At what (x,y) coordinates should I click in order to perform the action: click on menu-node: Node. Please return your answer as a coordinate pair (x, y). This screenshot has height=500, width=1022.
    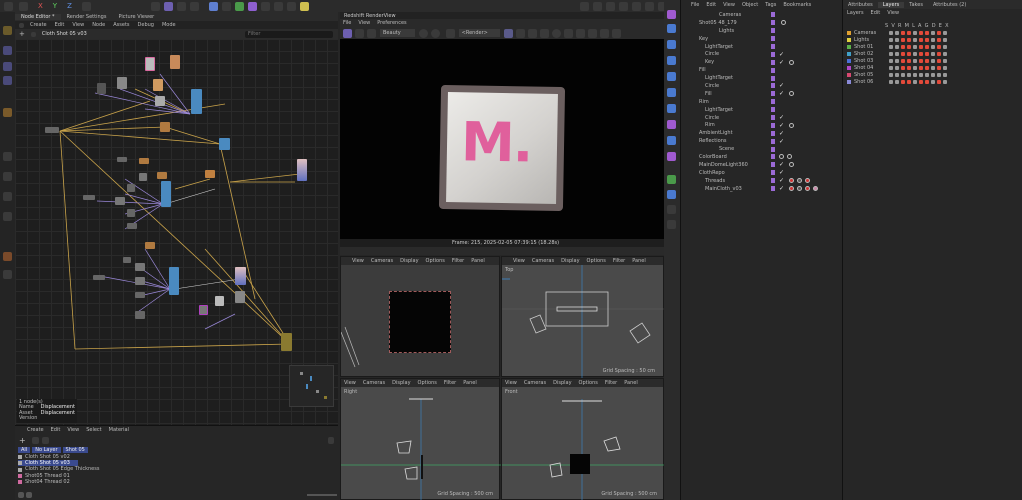
    Looking at the image, I should click on (98, 25).